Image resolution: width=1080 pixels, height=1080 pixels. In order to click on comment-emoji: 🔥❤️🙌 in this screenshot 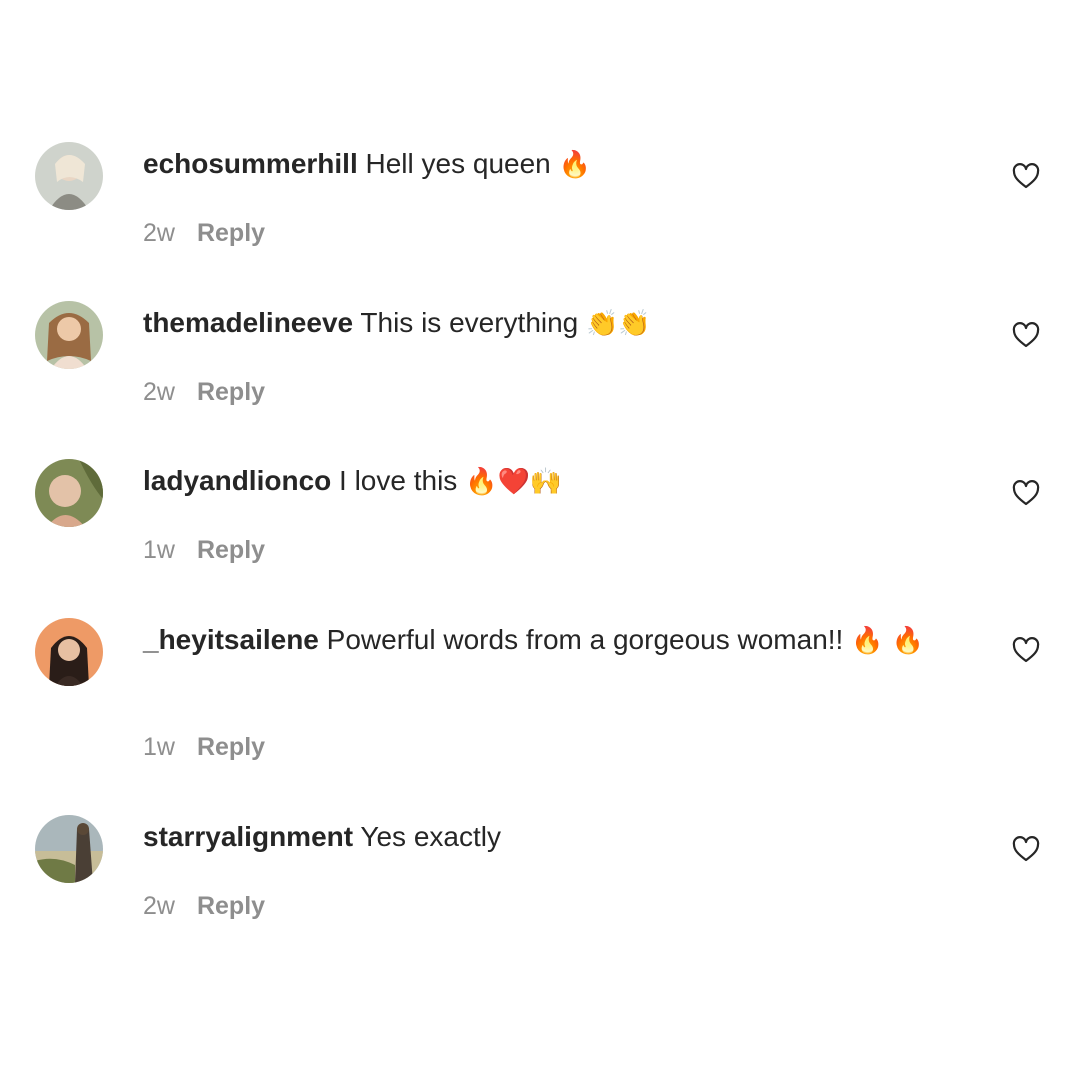, I will do `click(514, 482)`.